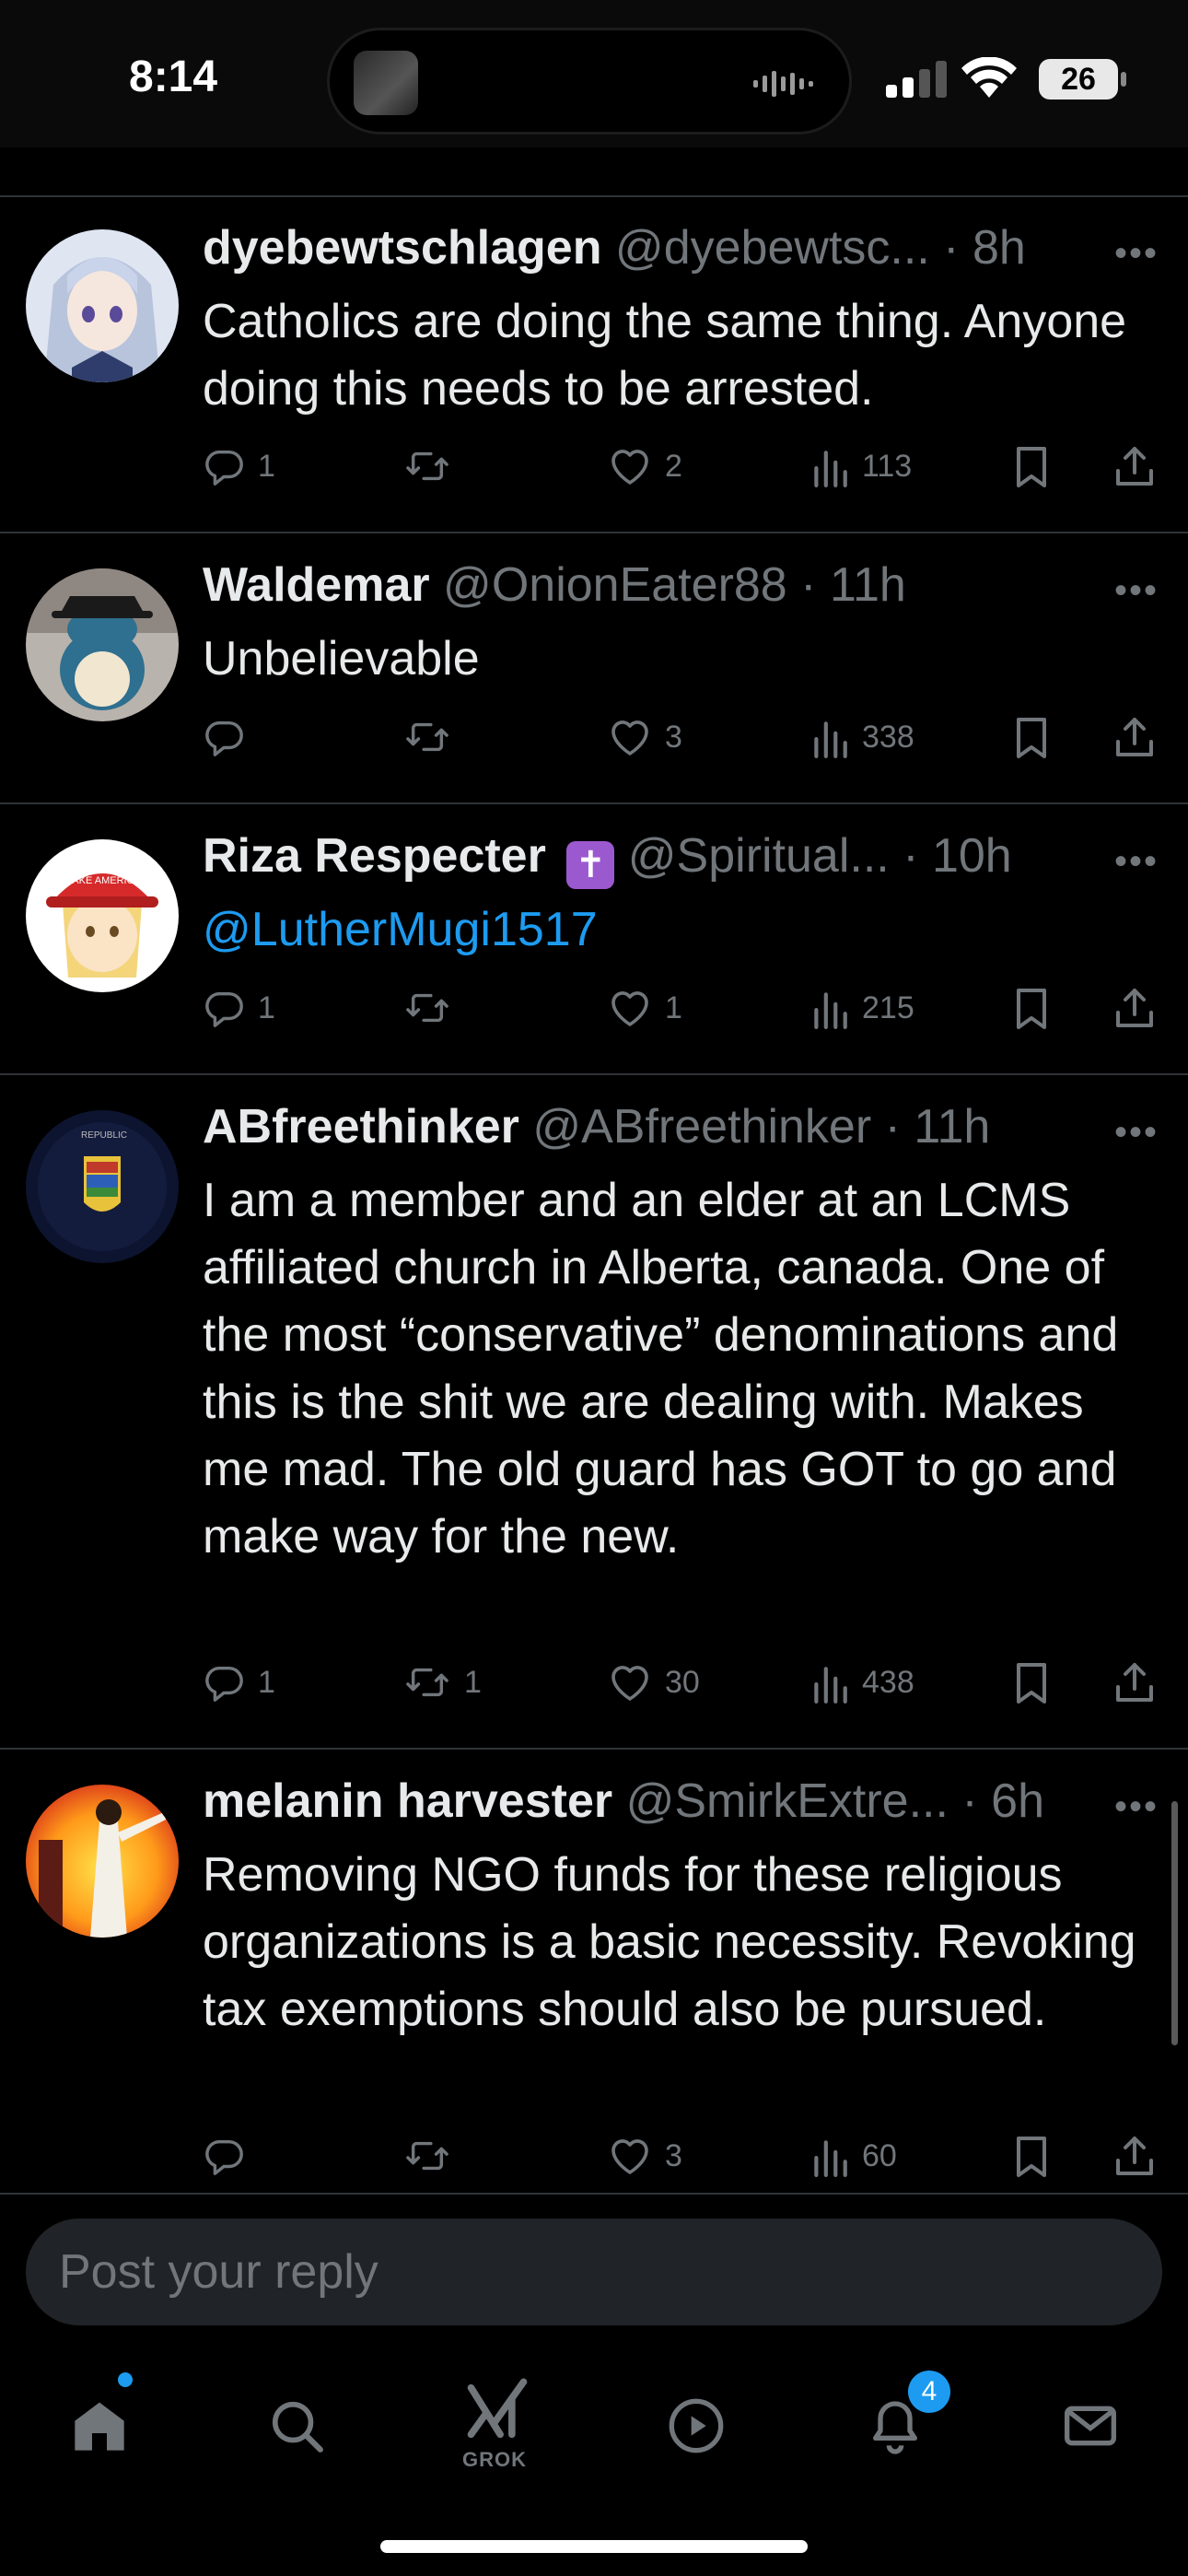  I want to click on display-name: dyebewtschlagen, so click(402, 248).